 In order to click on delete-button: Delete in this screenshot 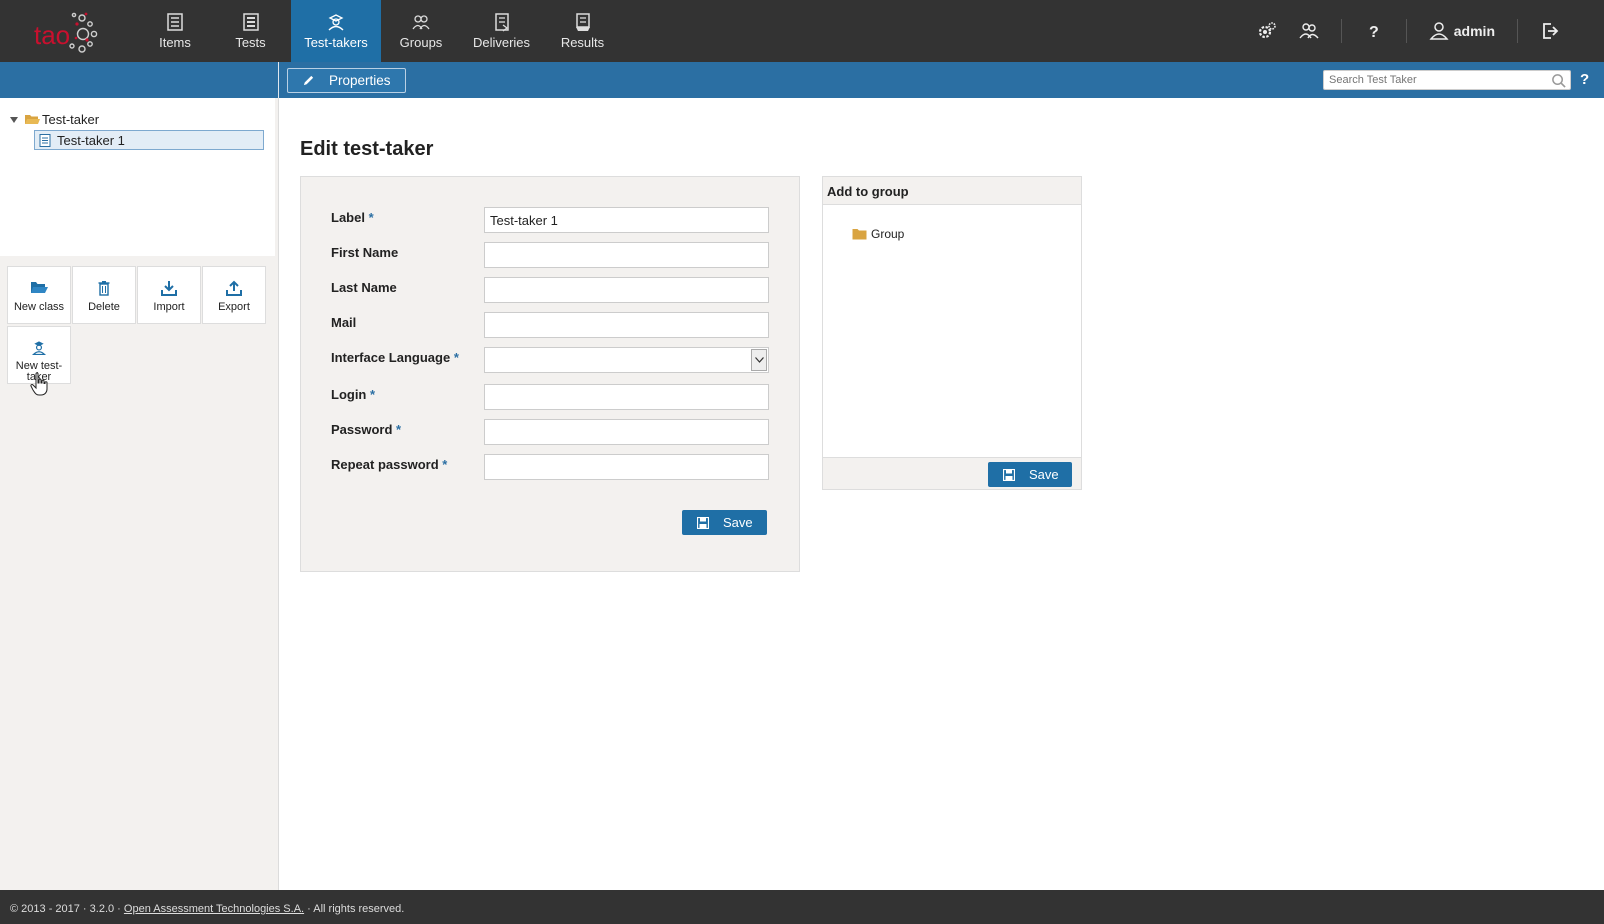, I will do `click(104, 295)`.